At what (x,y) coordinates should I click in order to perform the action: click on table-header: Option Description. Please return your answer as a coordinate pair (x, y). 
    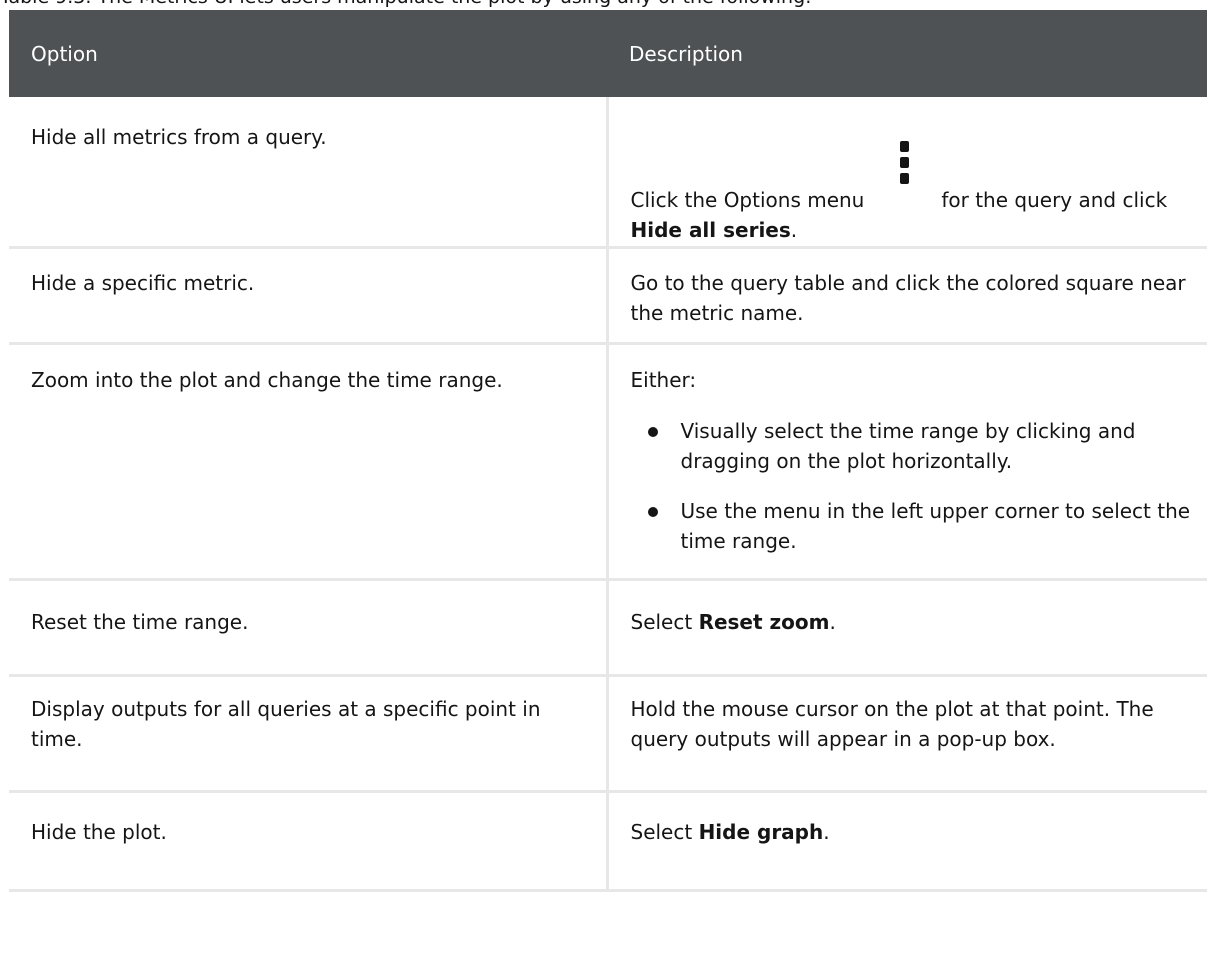
    Looking at the image, I should click on (608, 53).